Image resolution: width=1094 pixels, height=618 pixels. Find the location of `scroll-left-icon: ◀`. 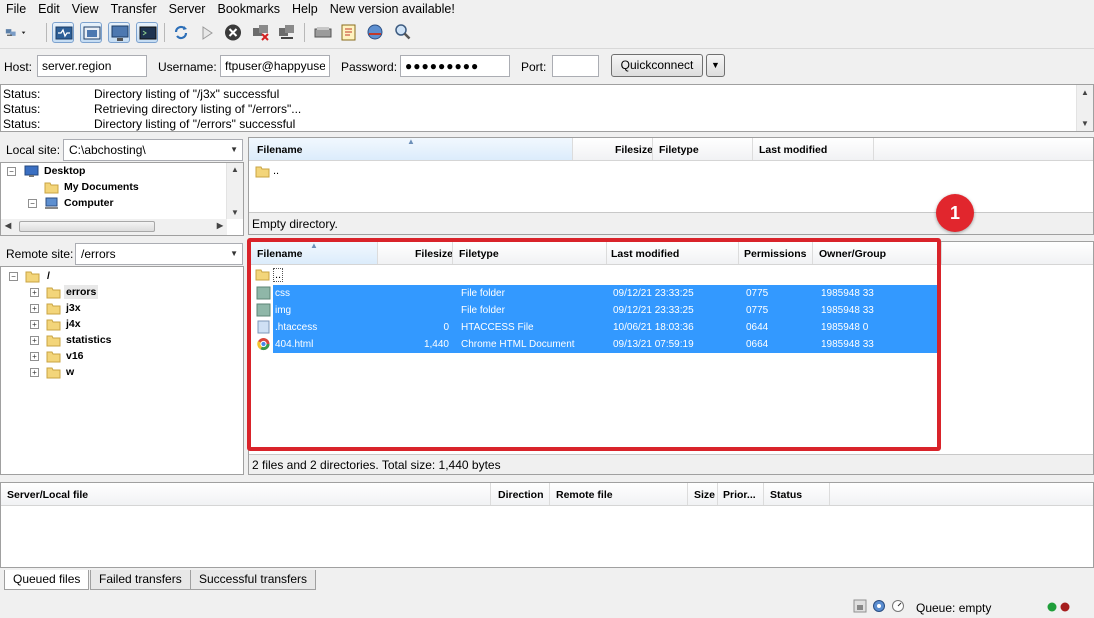

scroll-left-icon: ◀ is located at coordinates (8, 225).